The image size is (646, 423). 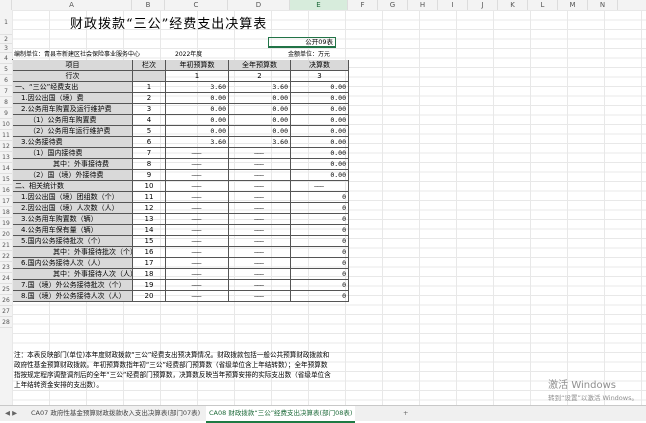 What do you see at coordinates (6, 201) in the screenshot?
I see `row-header-17: 17` at bounding box center [6, 201].